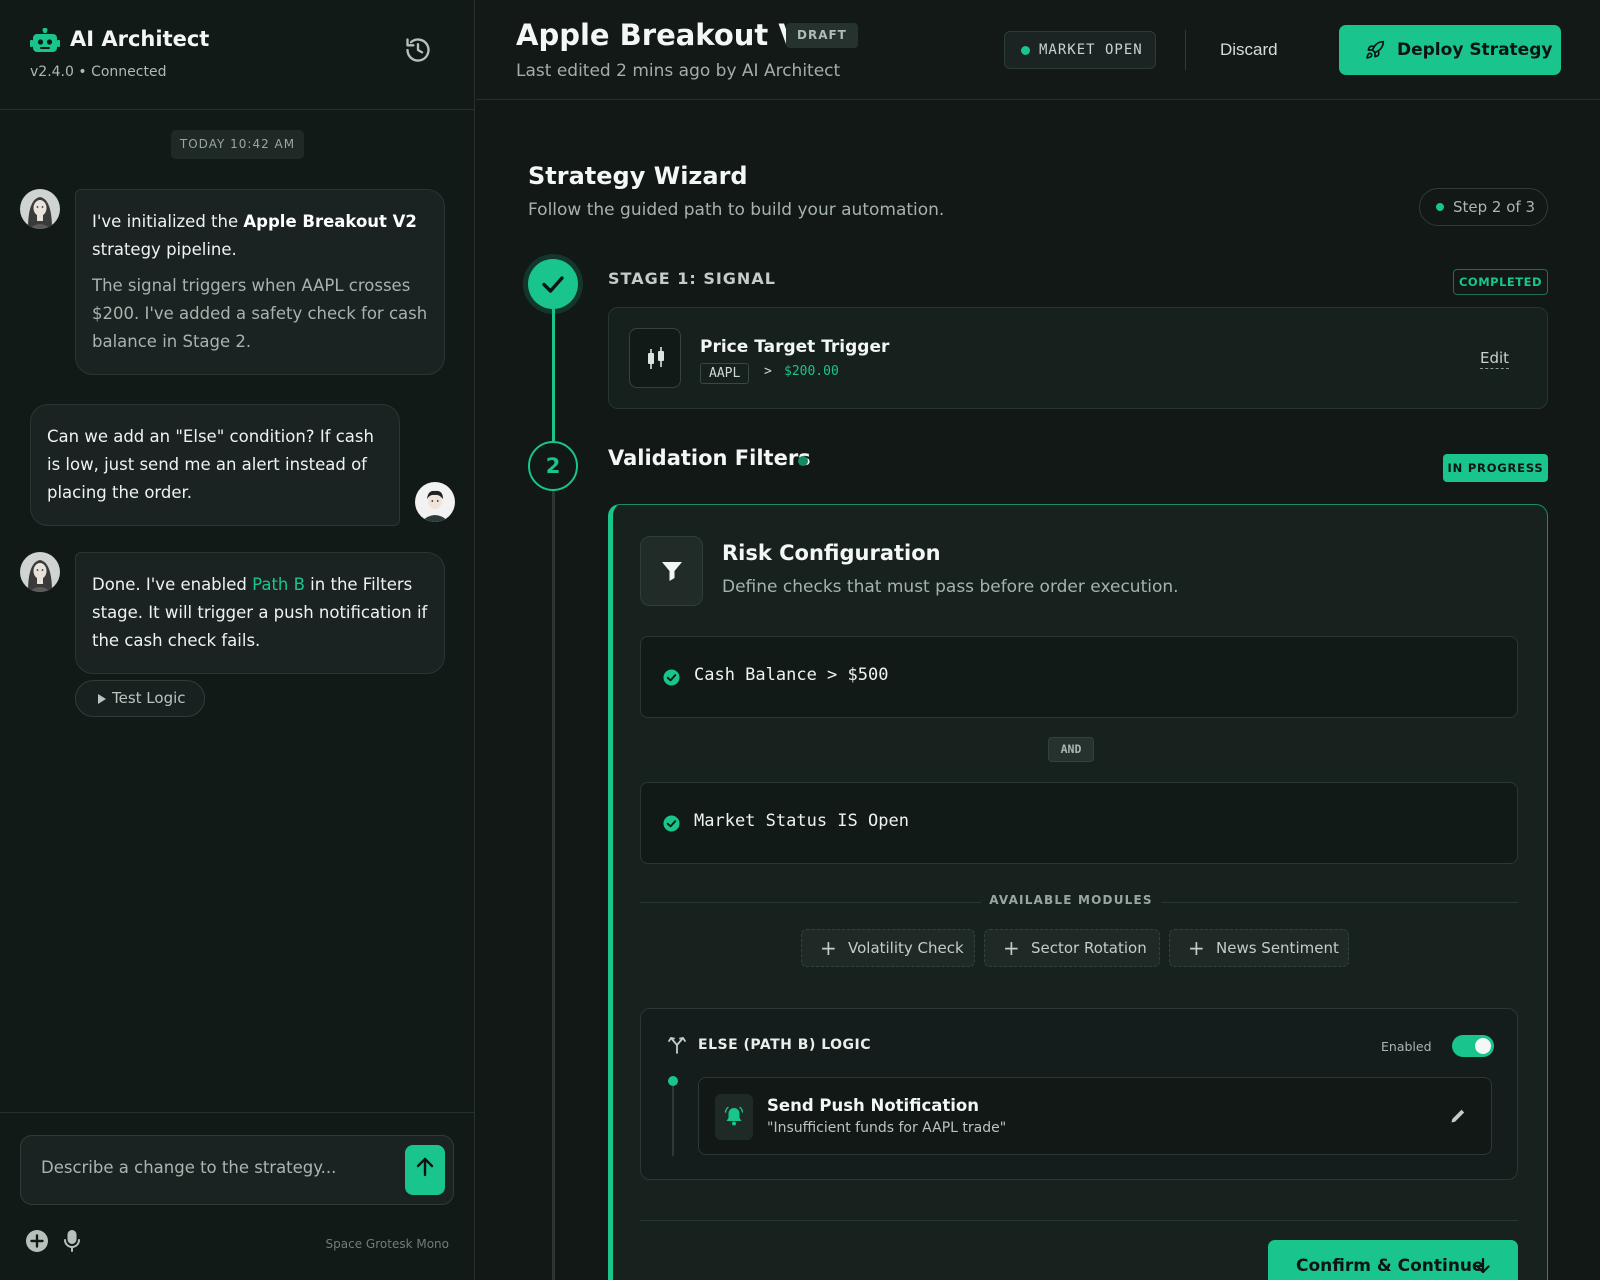 This screenshot has height=1280, width=1600. I want to click on path-b-mention: Path B, so click(278, 584).